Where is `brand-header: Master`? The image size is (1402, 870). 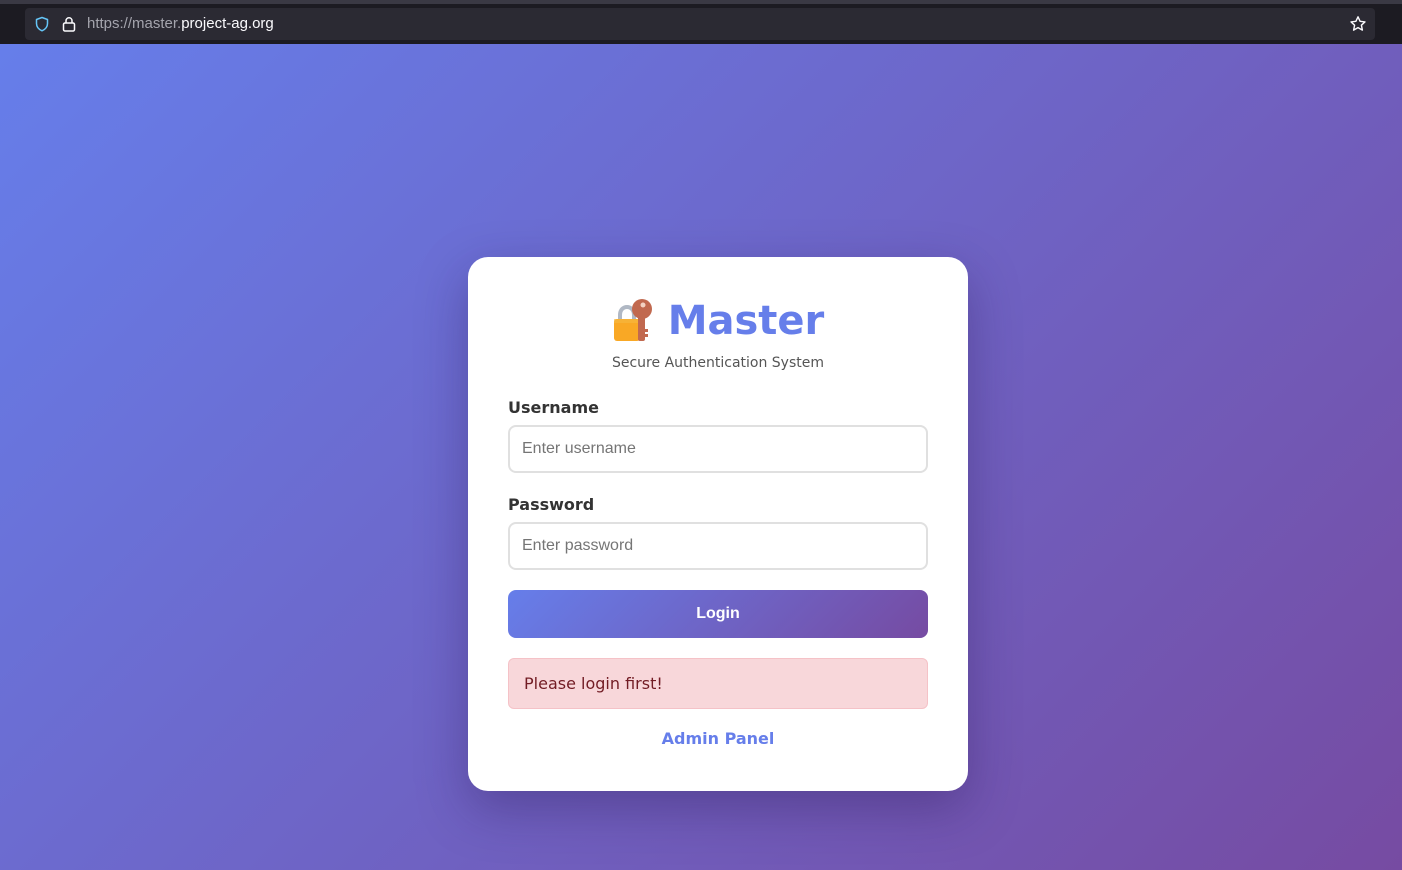 brand-header: Master is located at coordinates (718, 321).